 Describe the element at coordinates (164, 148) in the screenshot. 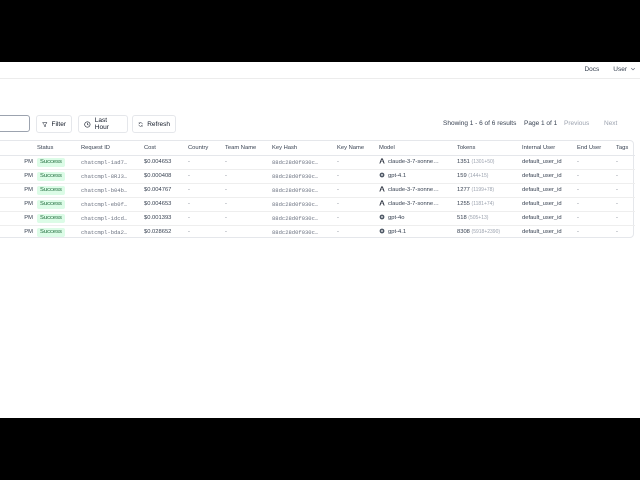

I see `col-header-cost: Cost` at that location.